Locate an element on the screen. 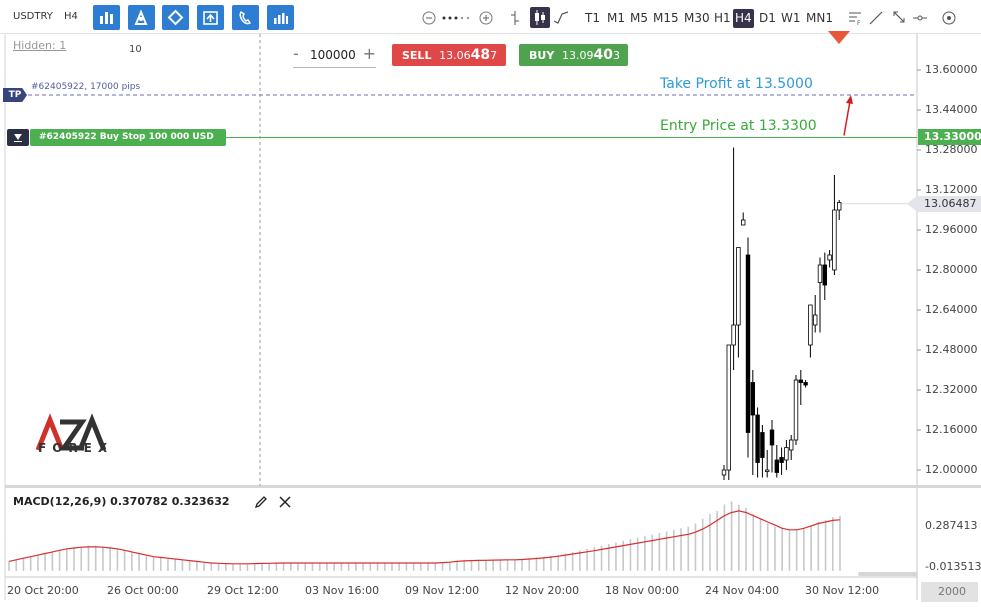 This screenshot has height=607, width=981. price-tick-label: 12.32000 is located at coordinates (951, 389).